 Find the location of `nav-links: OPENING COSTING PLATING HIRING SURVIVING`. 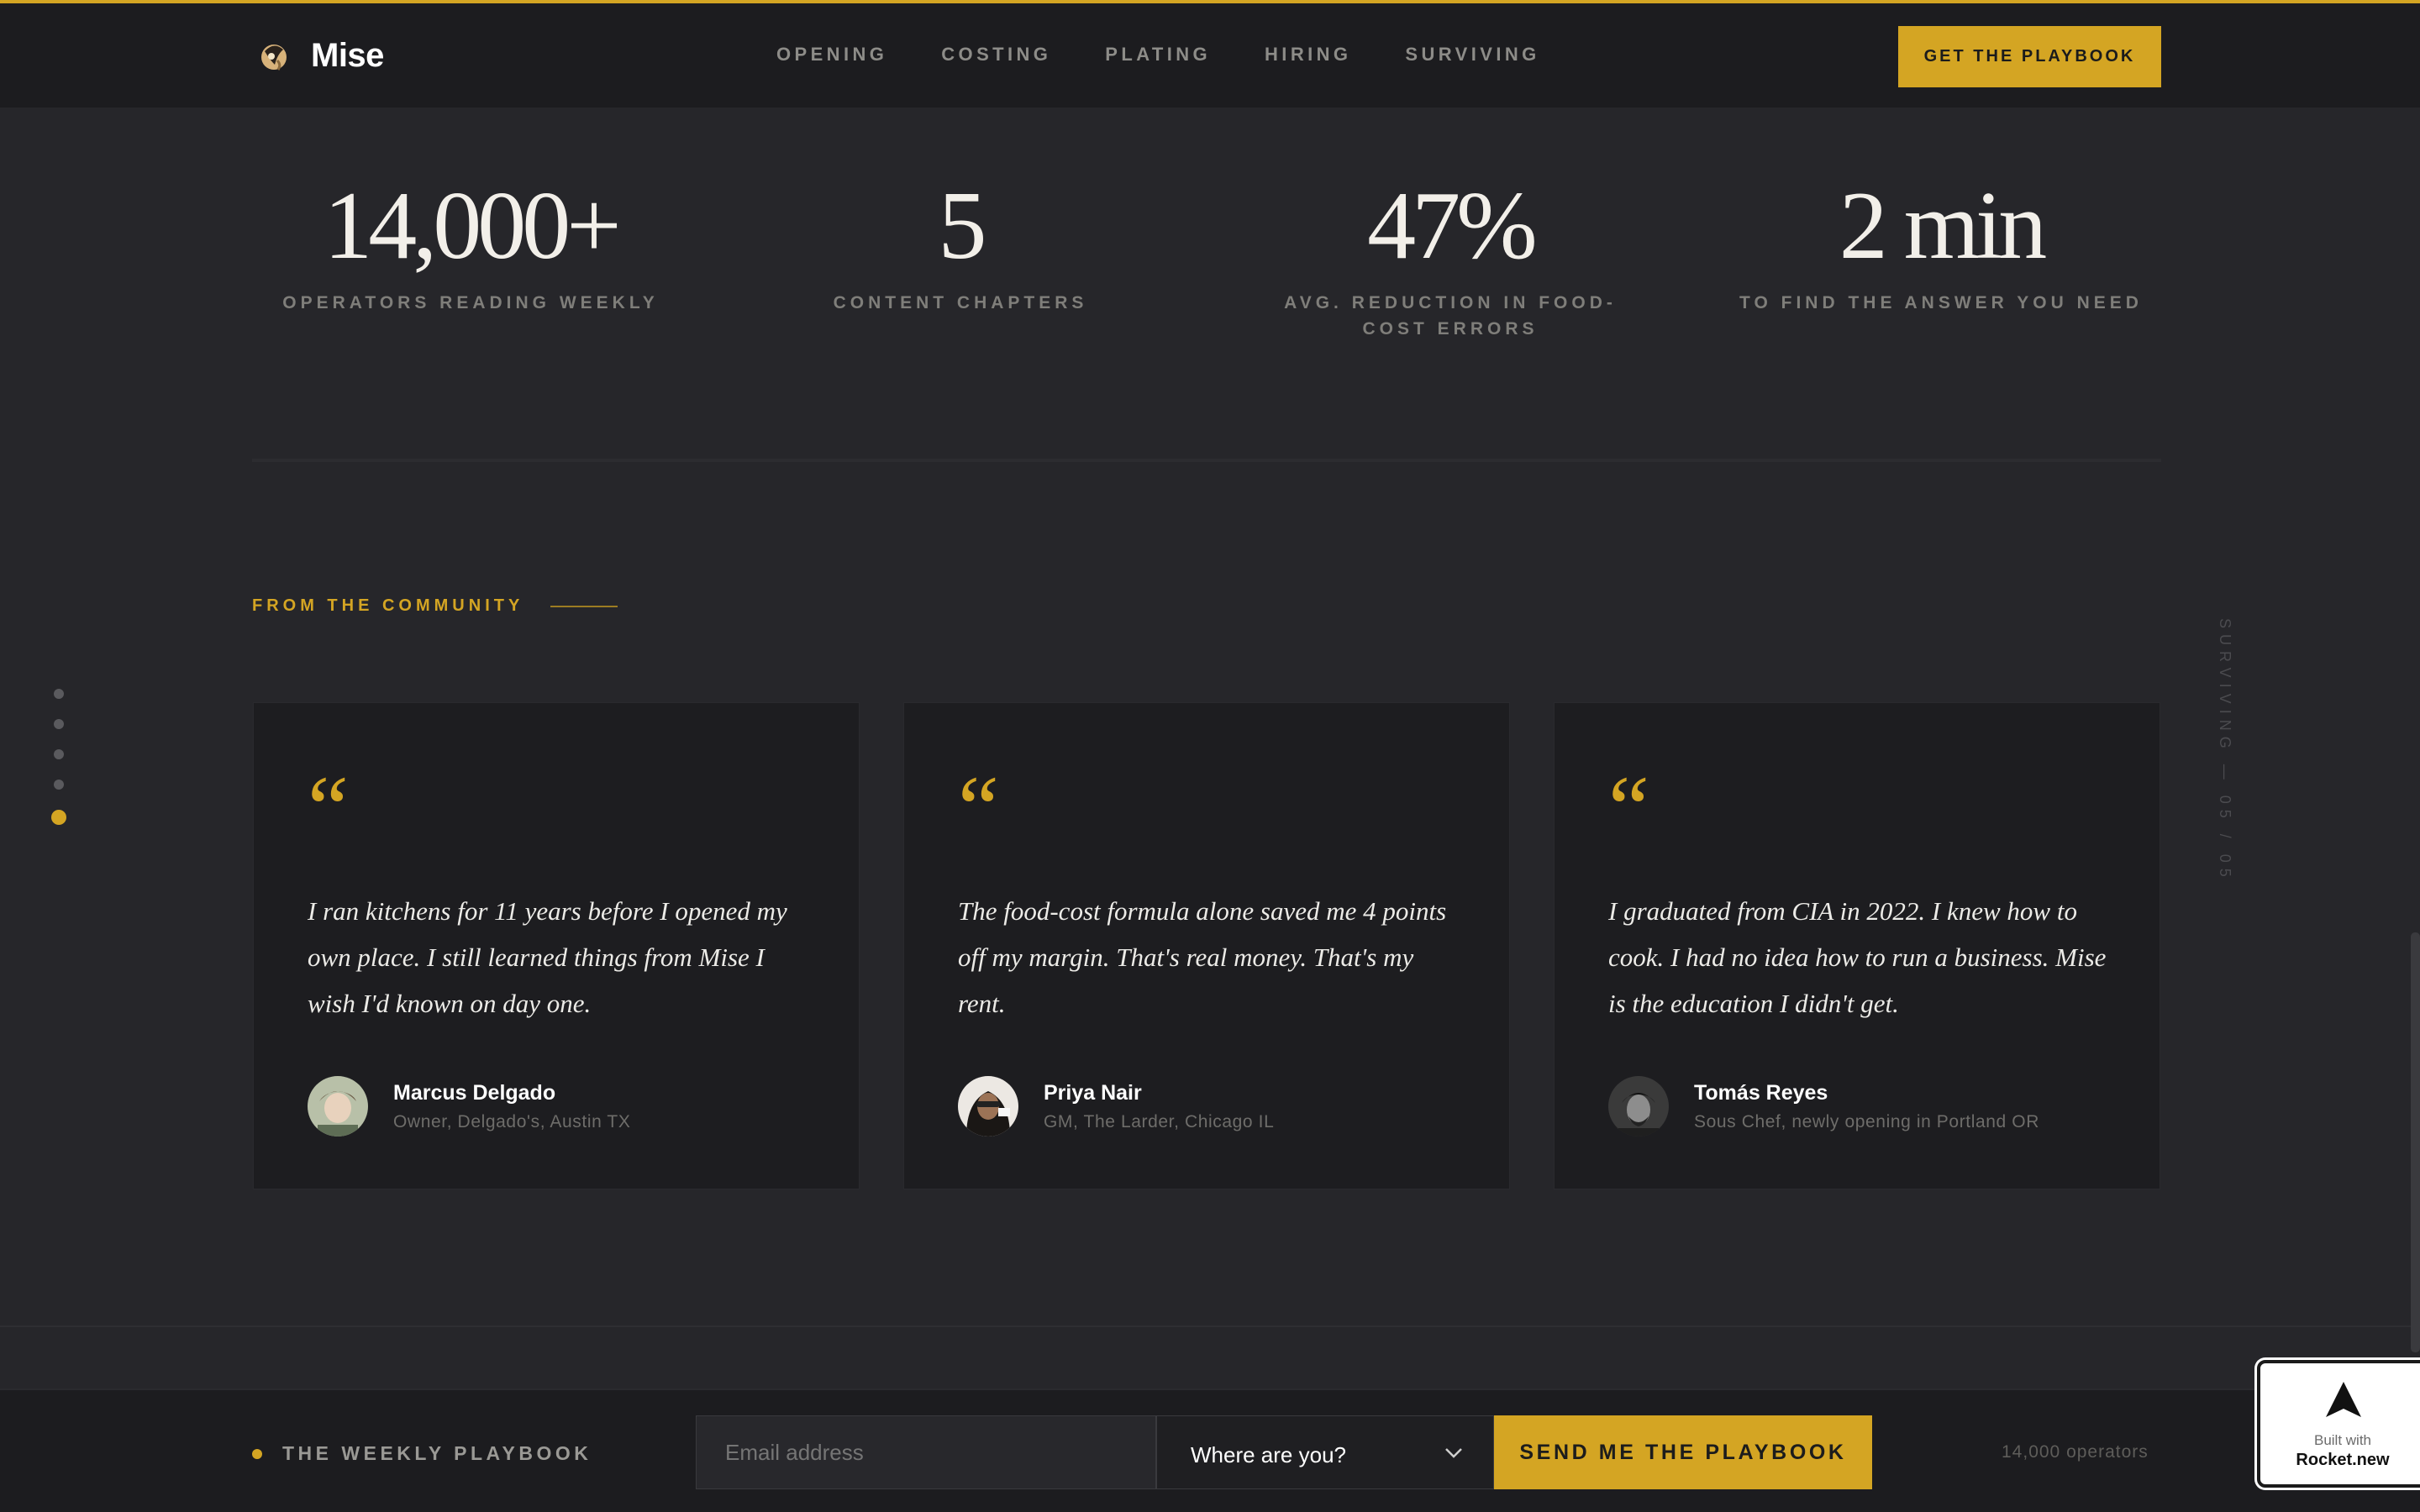

nav-links: OPENING COSTING PLATING HIRING SURVIVING is located at coordinates (1185, 55).